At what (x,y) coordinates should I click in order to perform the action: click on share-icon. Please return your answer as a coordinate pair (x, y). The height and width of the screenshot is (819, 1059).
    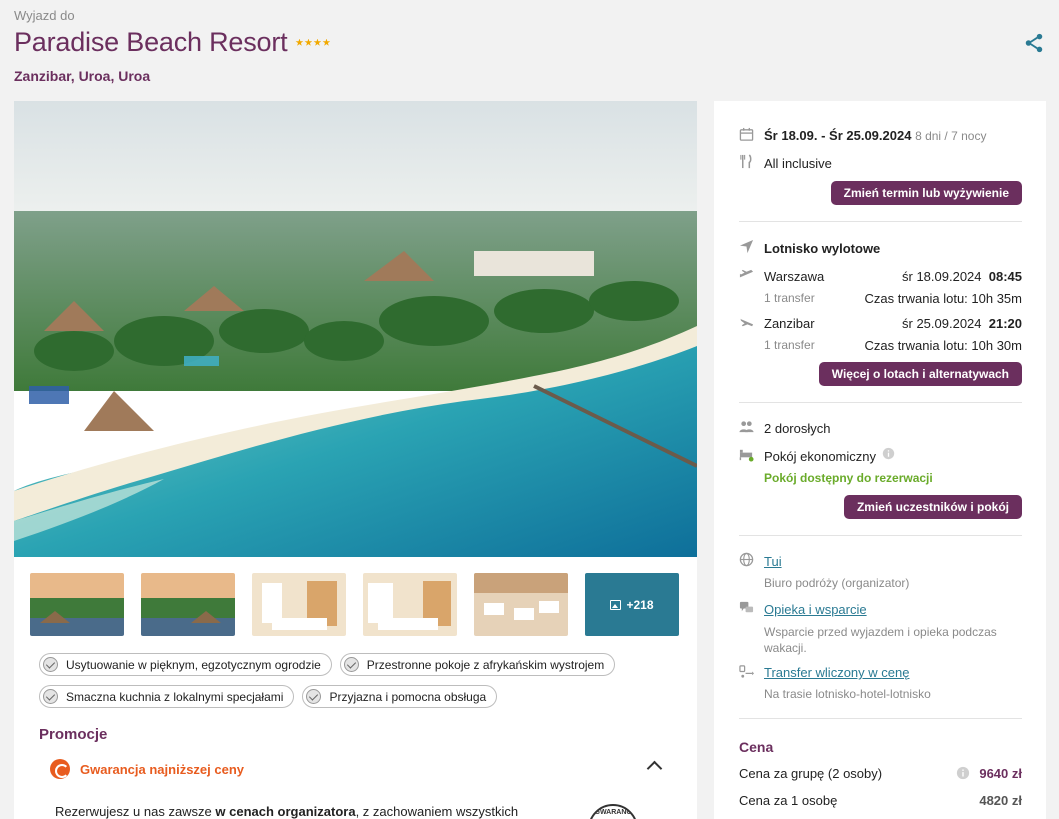
    Looking at the image, I should click on (1034, 43).